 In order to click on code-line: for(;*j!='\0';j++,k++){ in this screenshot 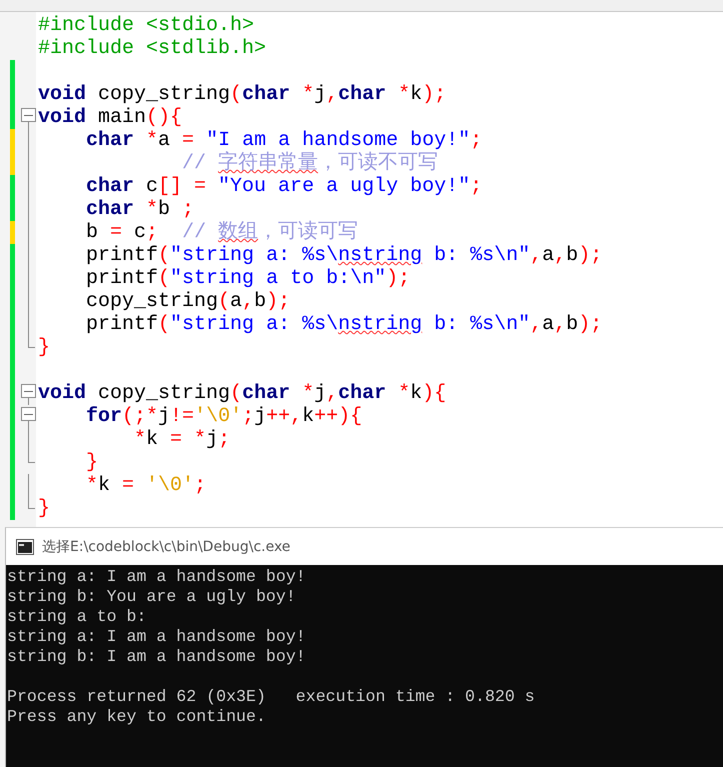, I will do `click(223, 416)`.